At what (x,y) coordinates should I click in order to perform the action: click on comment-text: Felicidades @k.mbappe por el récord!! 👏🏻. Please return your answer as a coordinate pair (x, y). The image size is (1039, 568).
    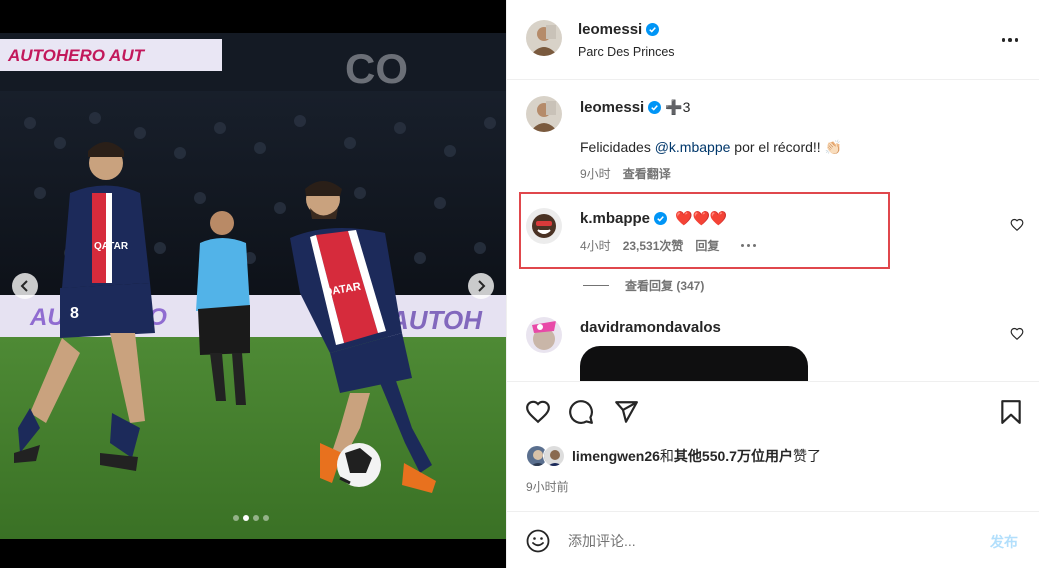
    Looking at the image, I should click on (711, 147).